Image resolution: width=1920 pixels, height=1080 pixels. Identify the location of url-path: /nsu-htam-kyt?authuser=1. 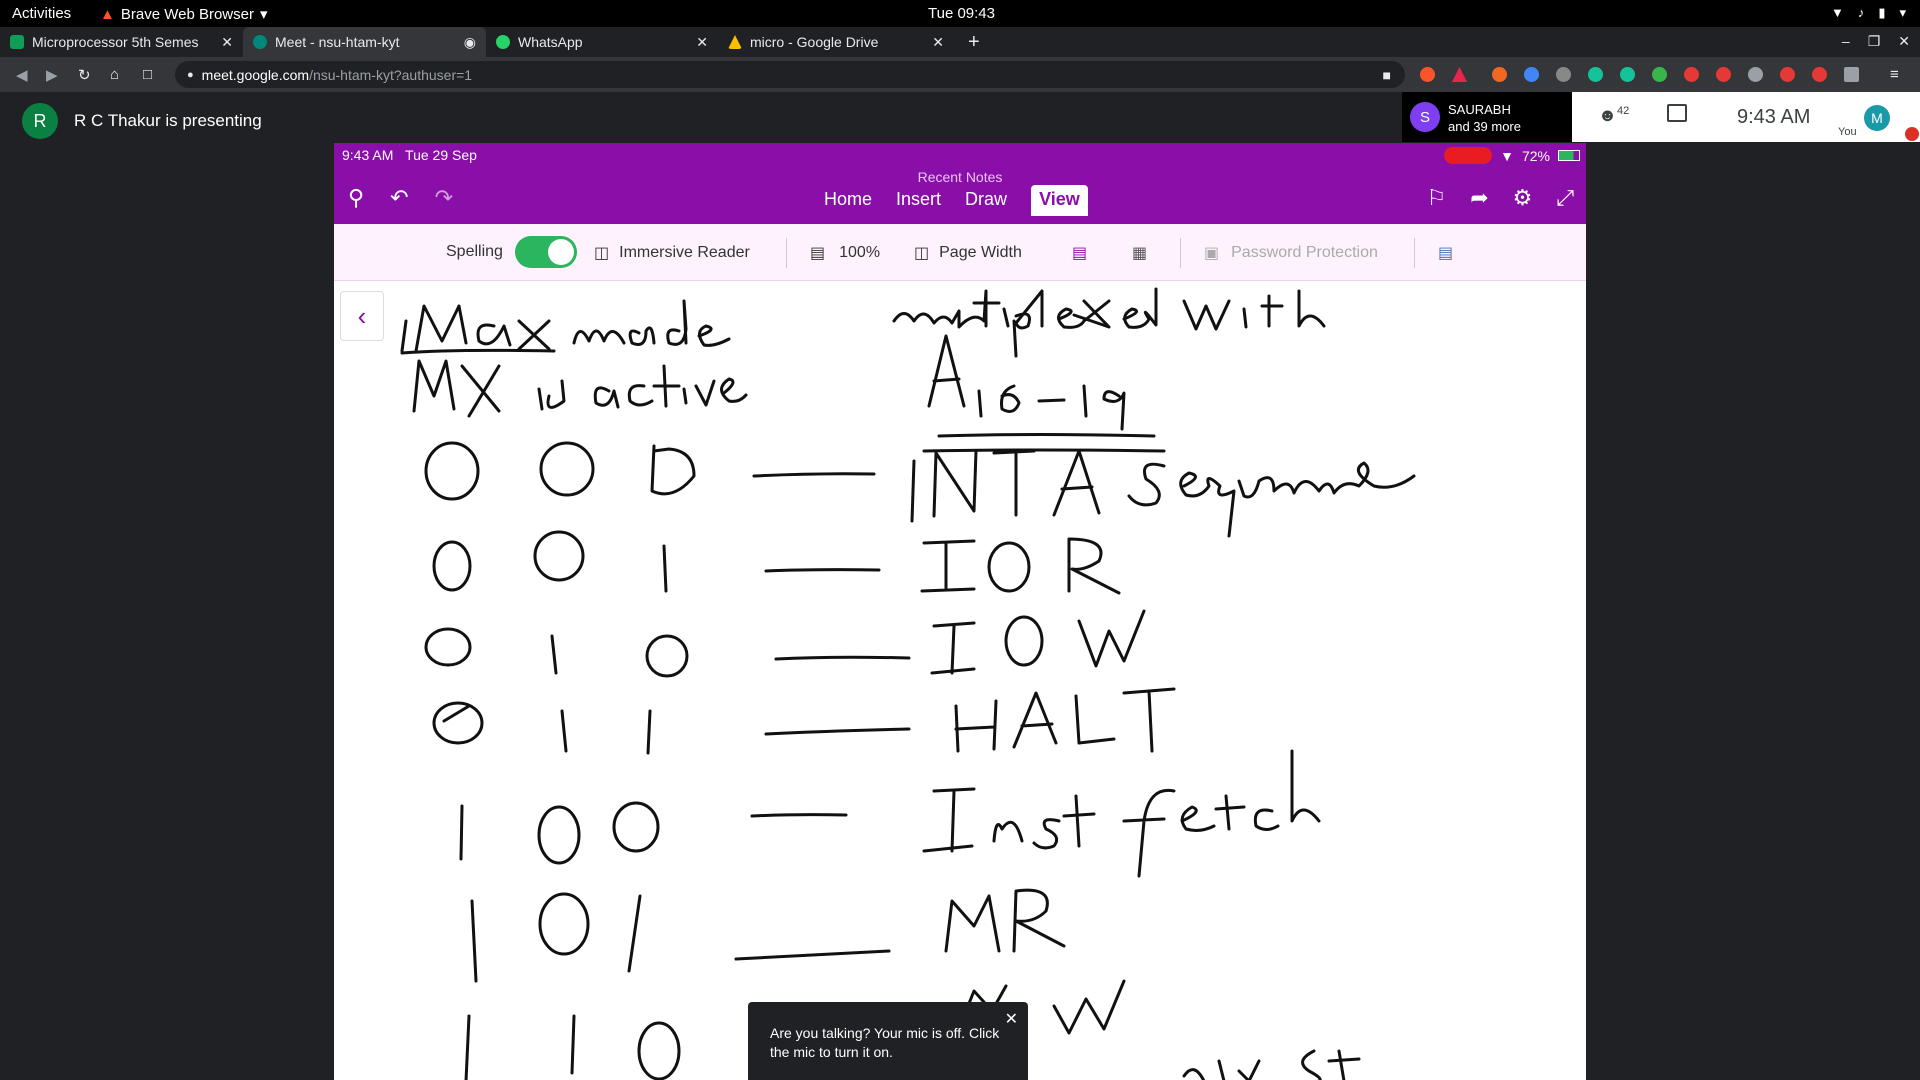
(391, 74).